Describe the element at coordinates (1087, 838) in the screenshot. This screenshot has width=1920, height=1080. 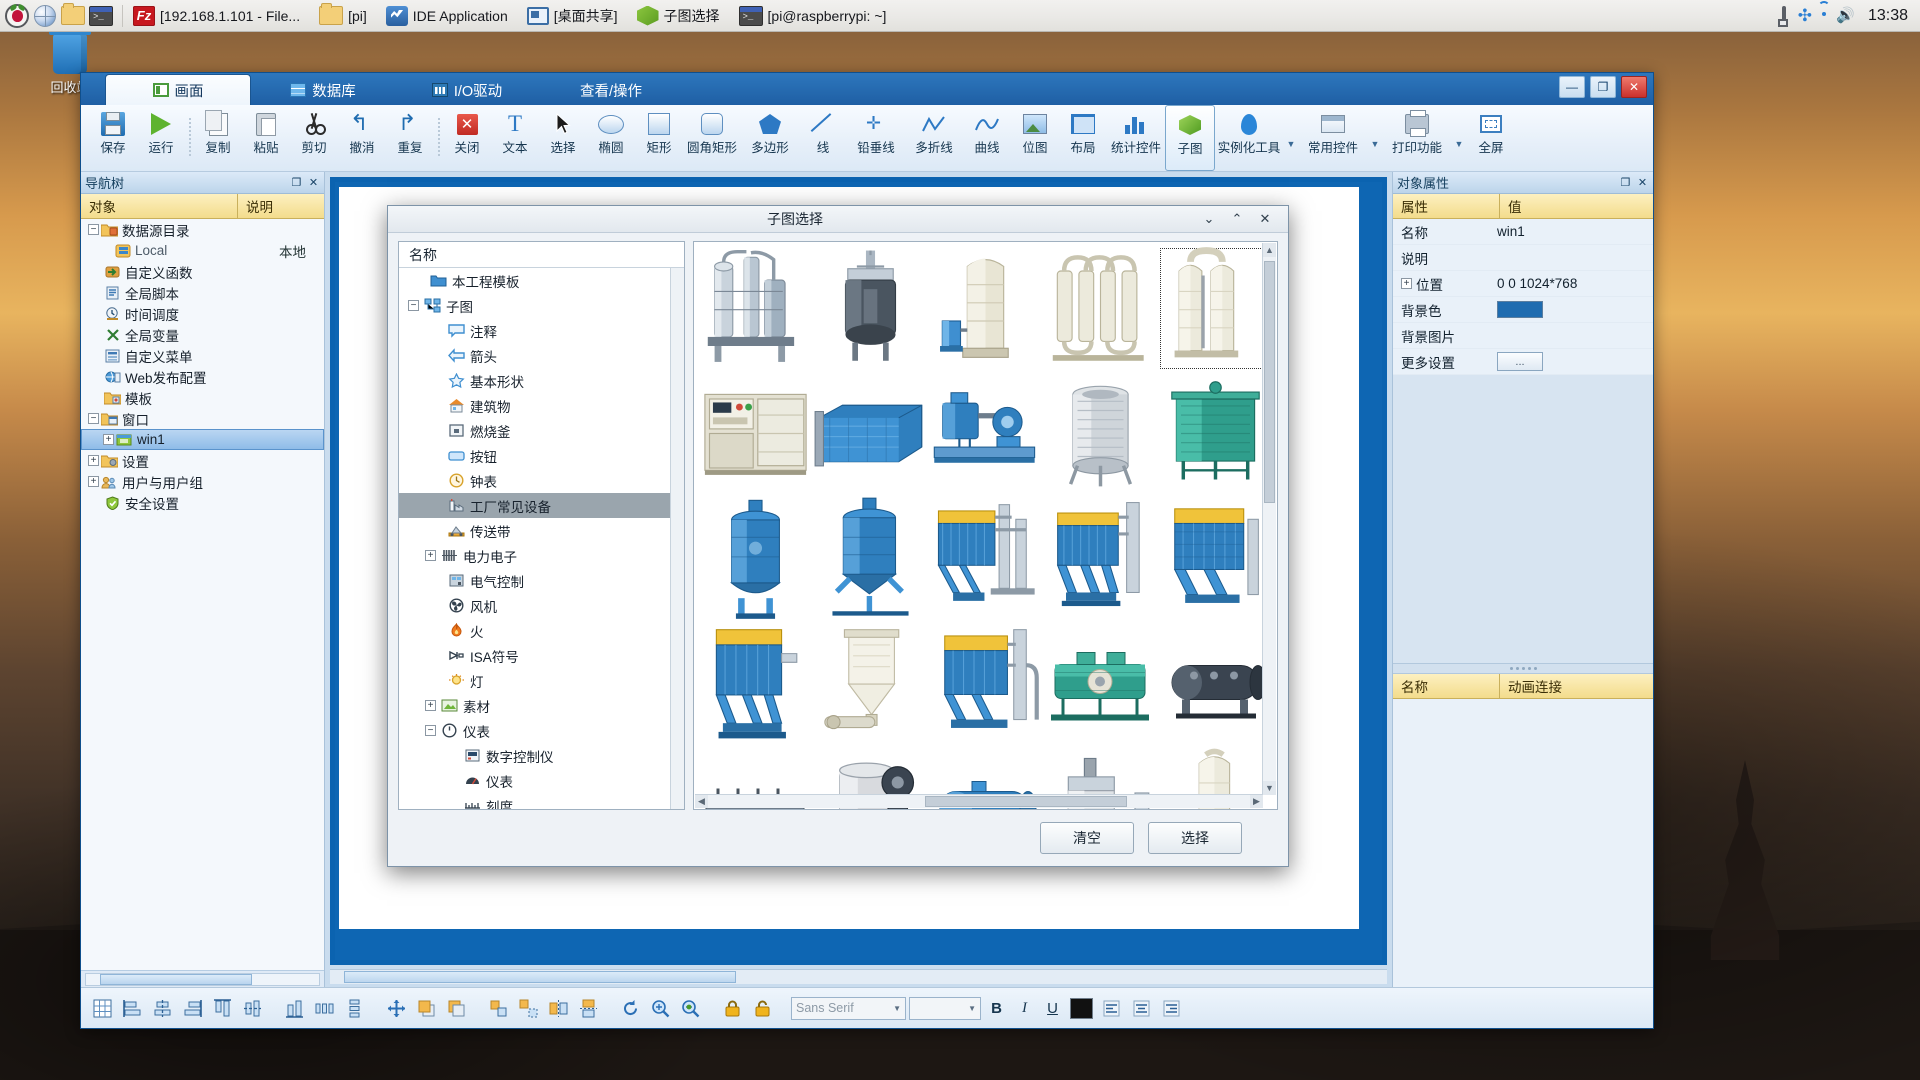
I see `clear-button: 清空` at that location.